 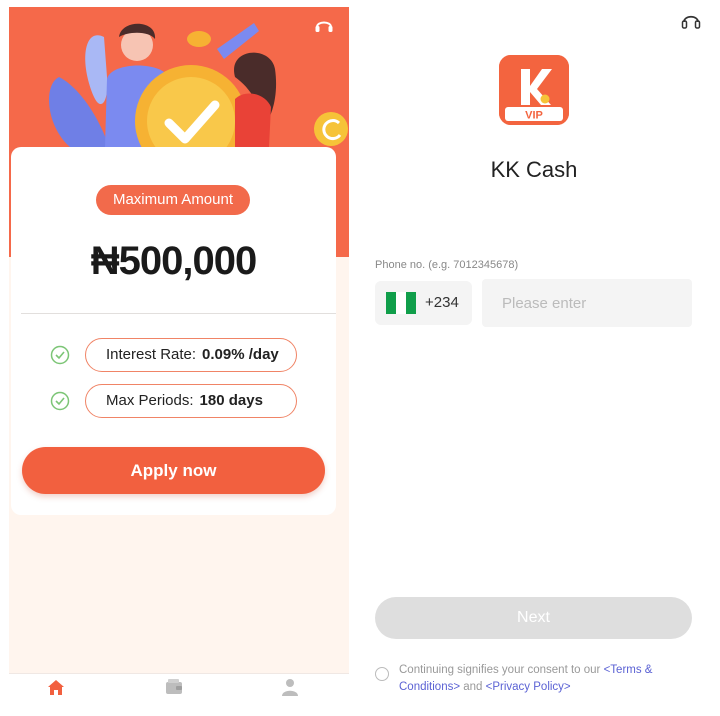 What do you see at coordinates (447, 265) in the screenshot?
I see `phone-field-label: Phone no. (e.g. 7012345678)` at bounding box center [447, 265].